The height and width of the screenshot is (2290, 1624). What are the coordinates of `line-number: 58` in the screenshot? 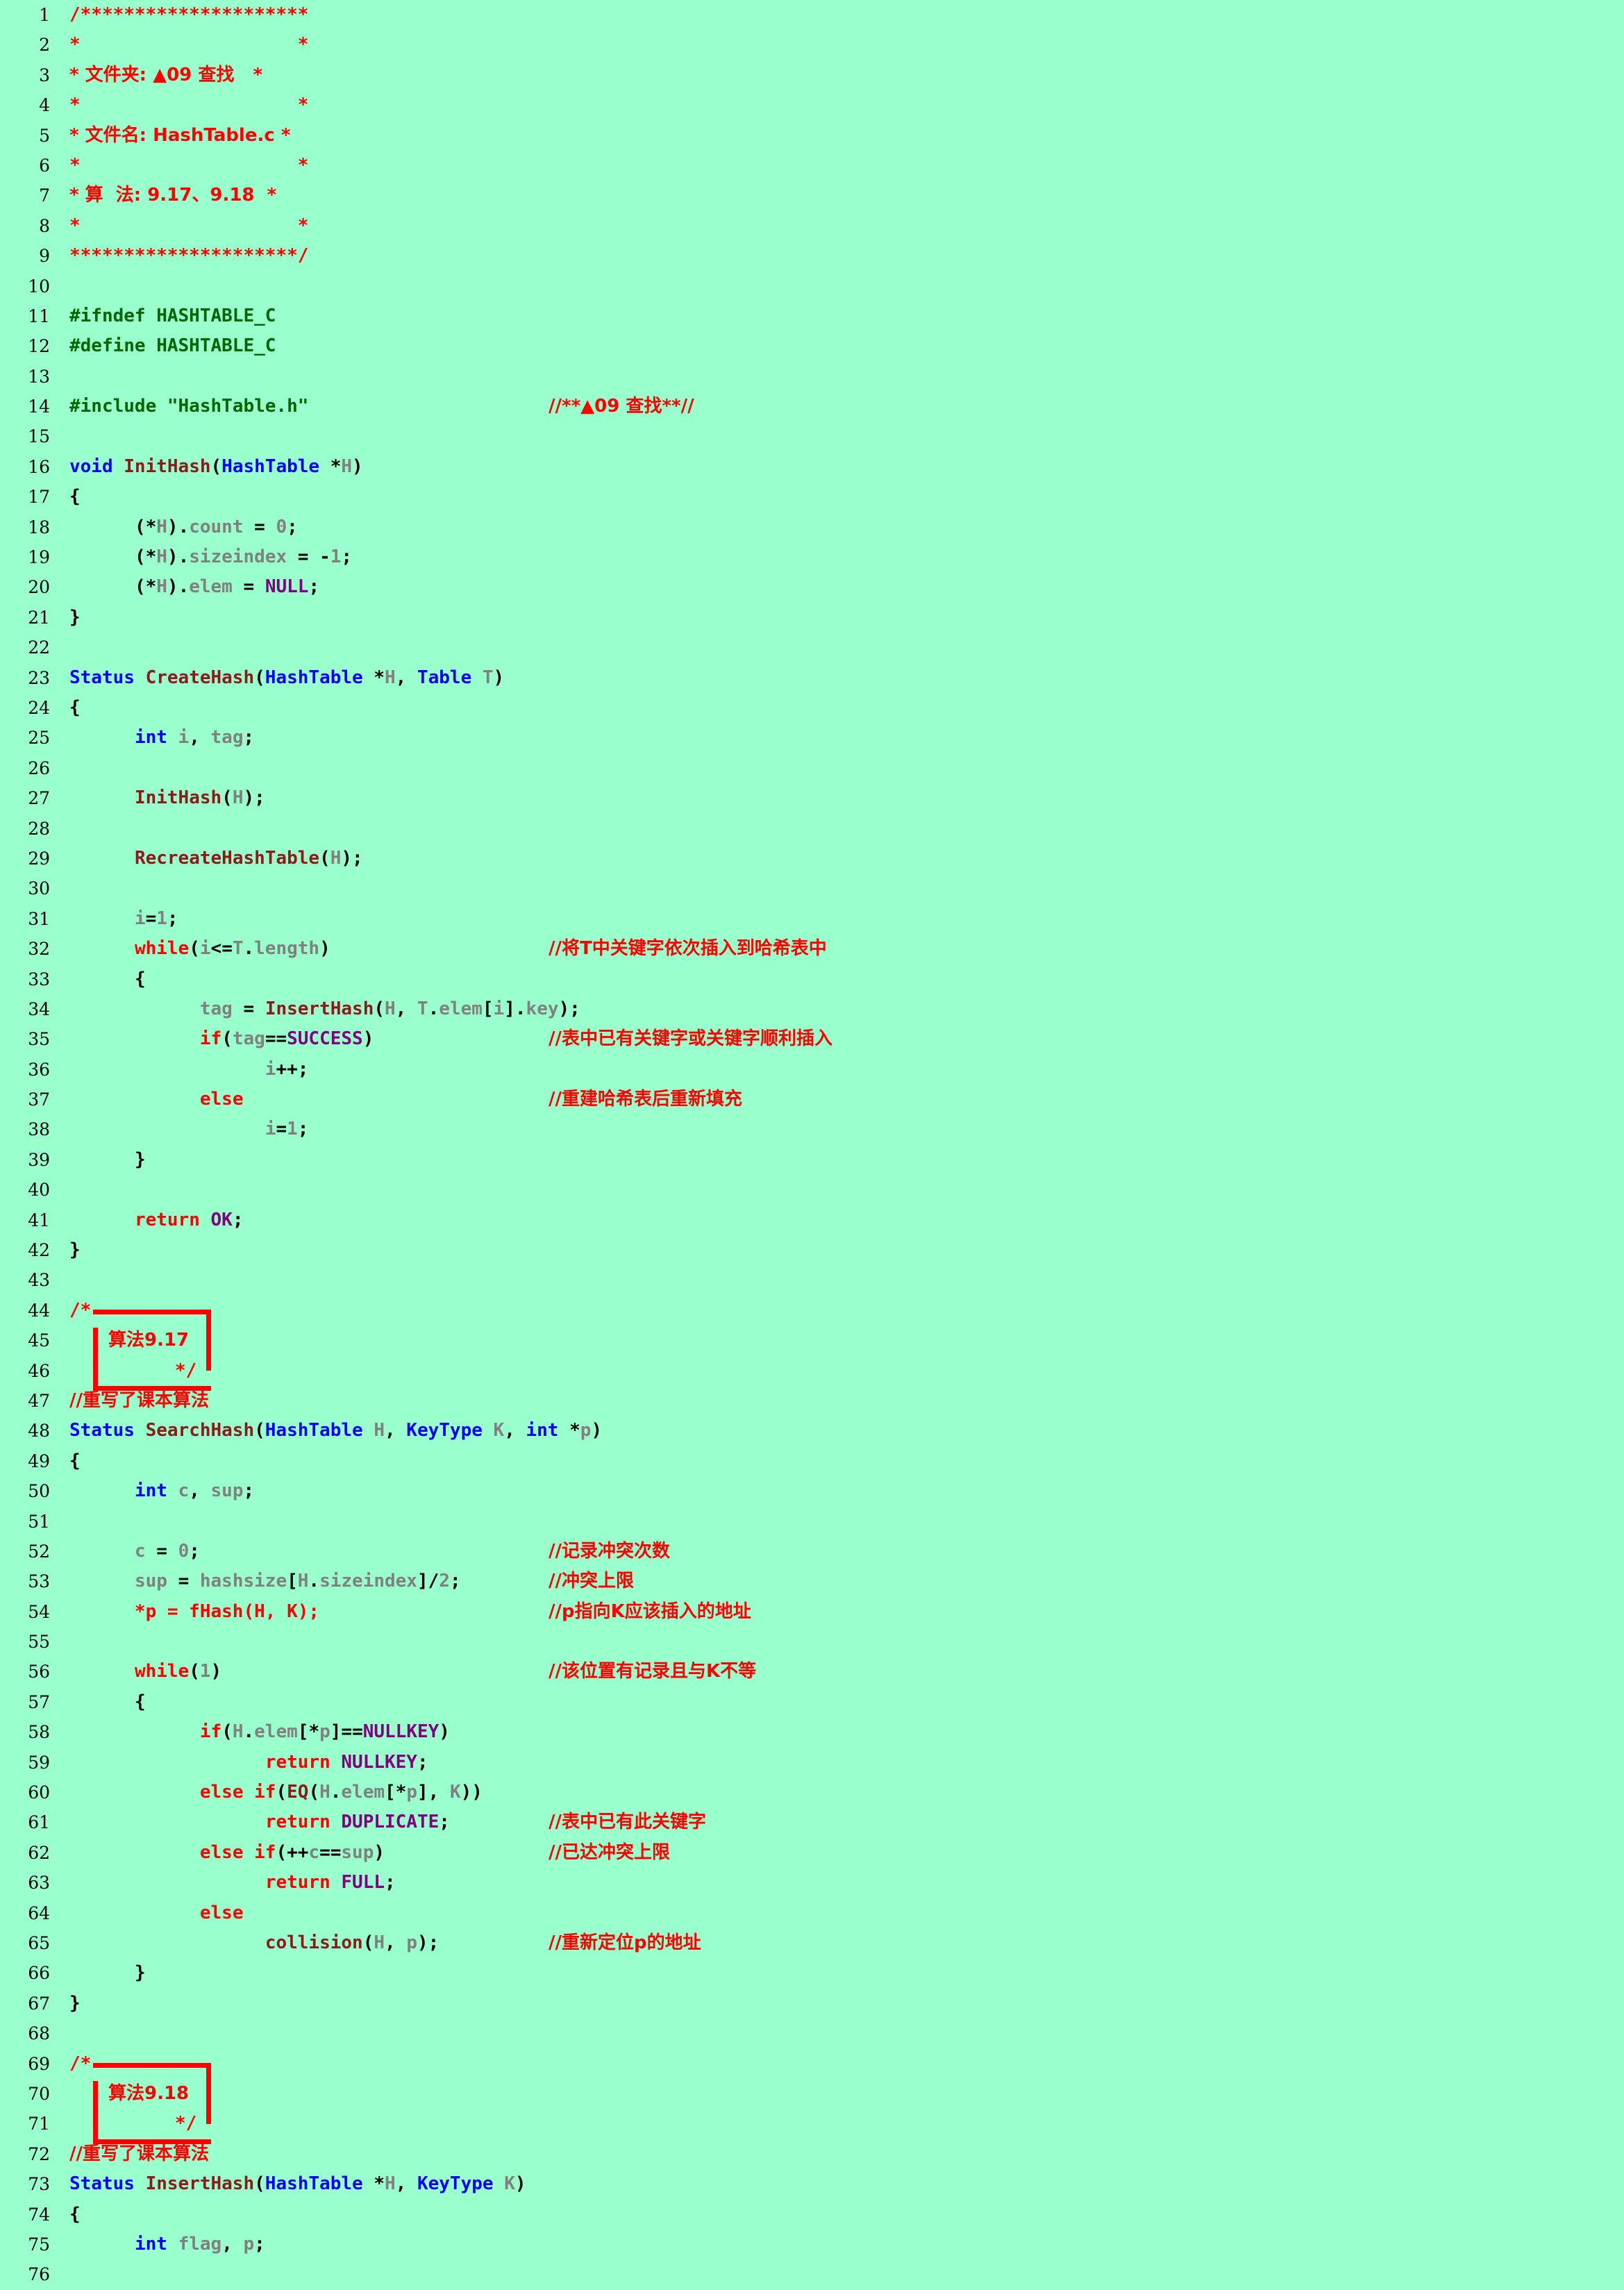 It's located at (39, 1732).